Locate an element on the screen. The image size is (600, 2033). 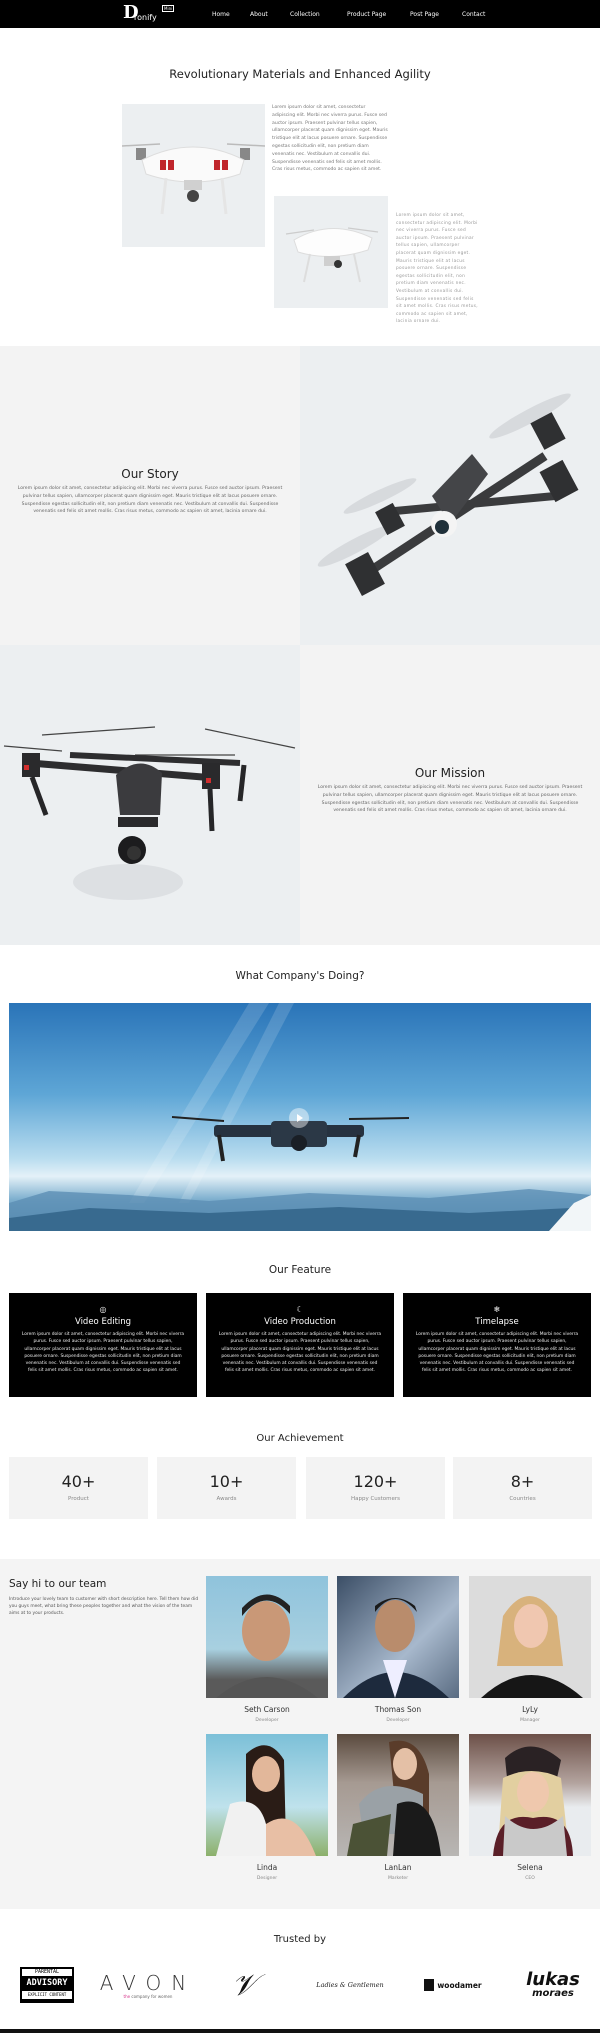
white-drone-small-illustration is located at coordinates (332, 255).